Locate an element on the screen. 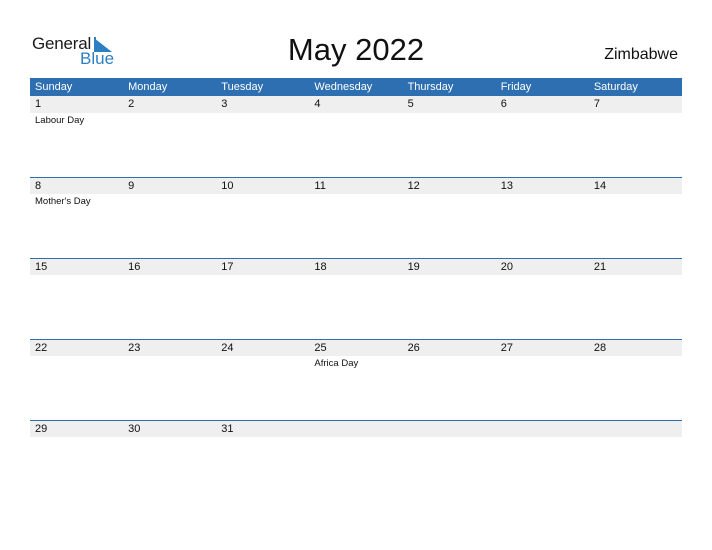 This screenshot has width=712, height=550. day-cell: 31 is located at coordinates (262, 450).